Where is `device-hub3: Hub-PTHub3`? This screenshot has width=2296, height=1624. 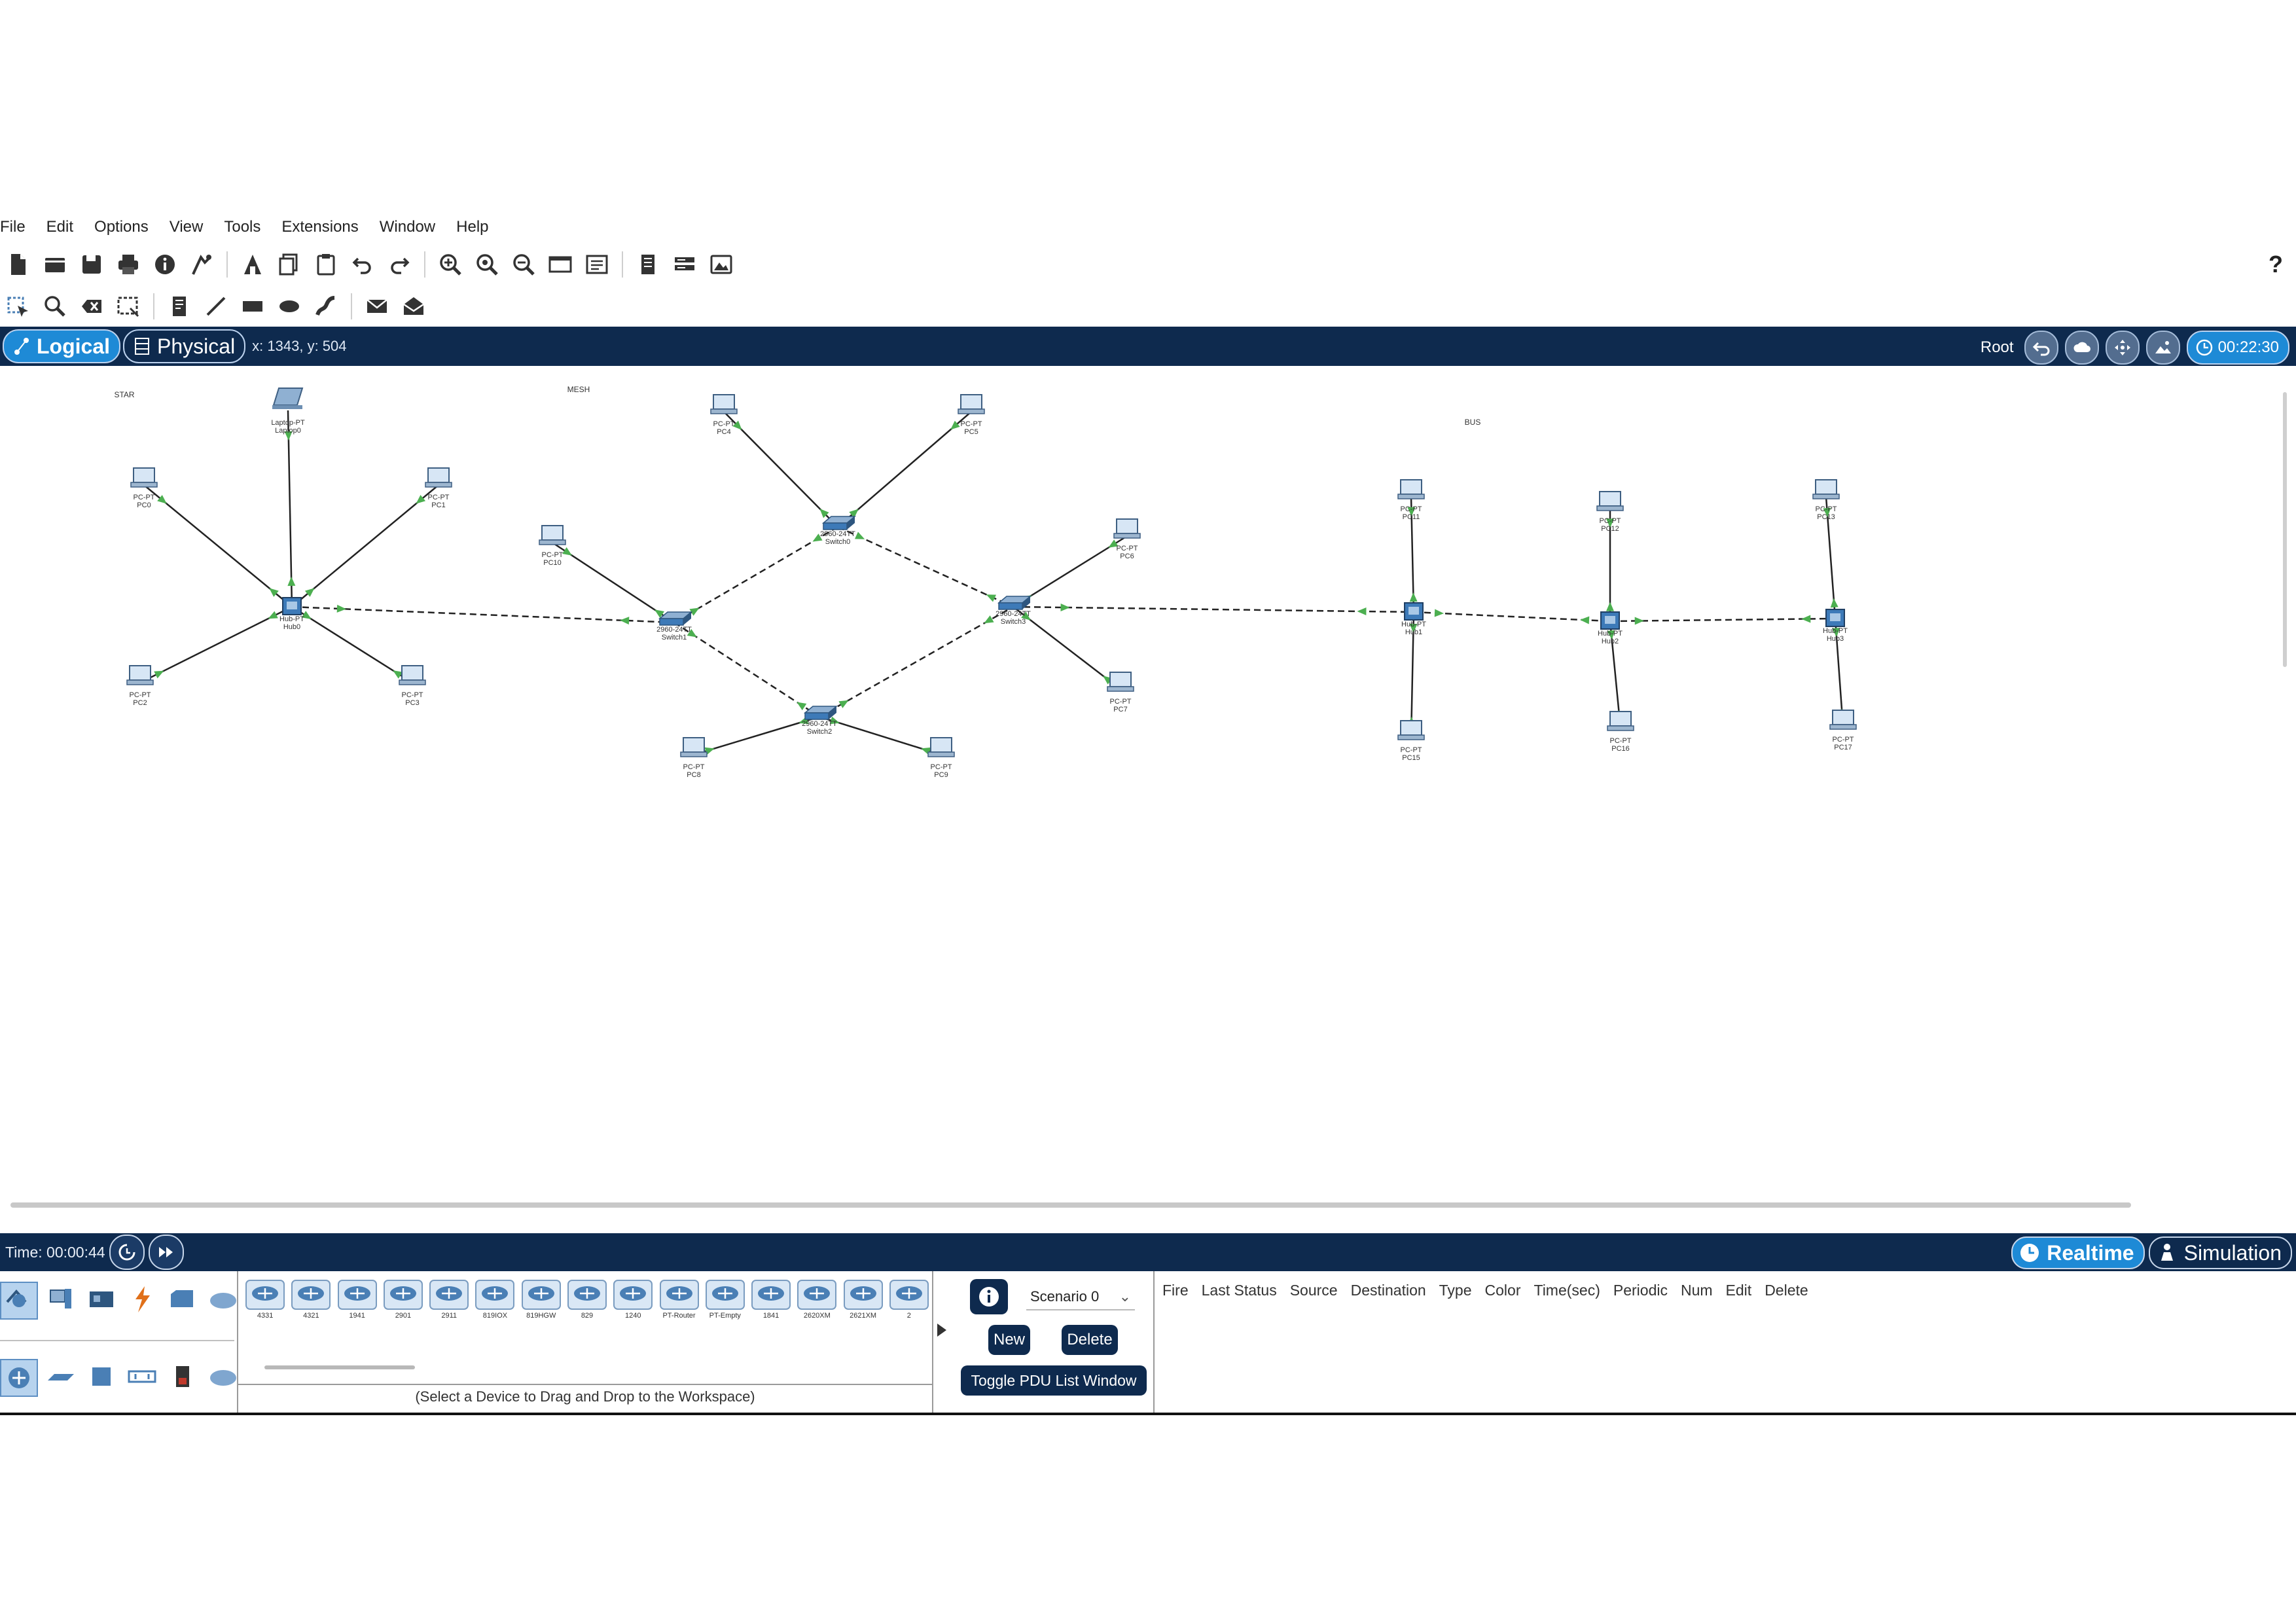
device-hub3: Hub-PTHub3 is located at coordinates (1835, 626).